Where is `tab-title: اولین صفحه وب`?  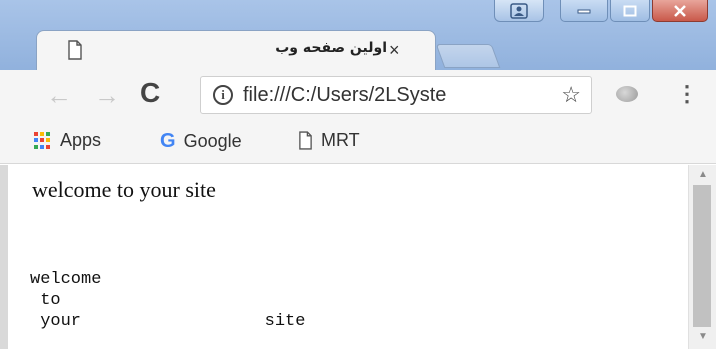 tab-title: اولین صفحه وب is located at coordinates (331, 48).